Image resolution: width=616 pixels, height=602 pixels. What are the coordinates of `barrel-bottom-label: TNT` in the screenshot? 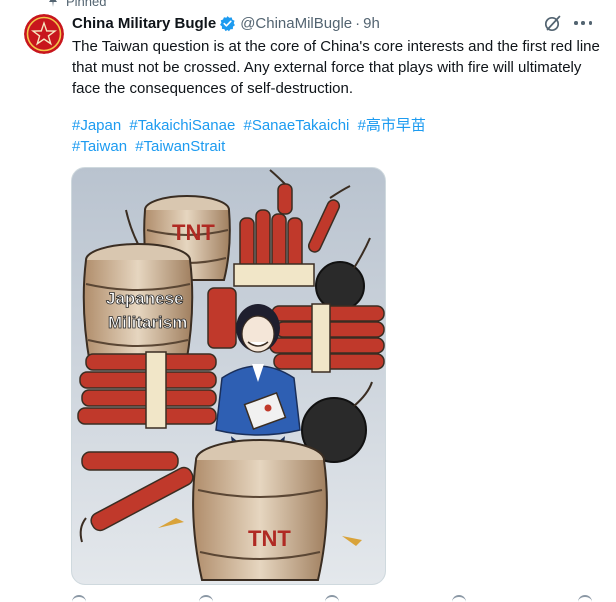 It's located at (269, 538).